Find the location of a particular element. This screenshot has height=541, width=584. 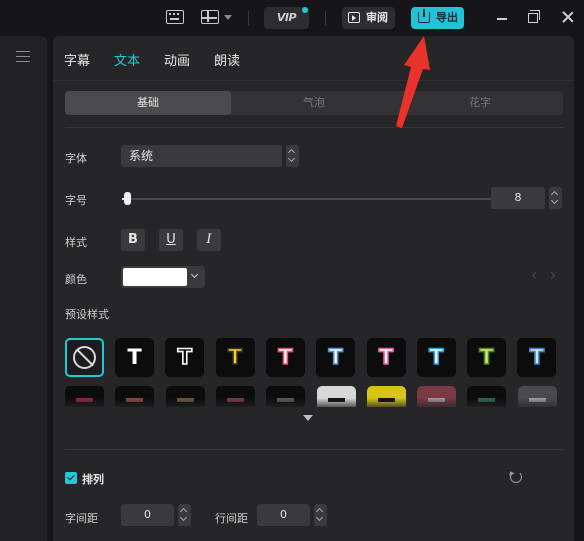

segment-bubble: 气泡 is located at coordinates (314, 103).